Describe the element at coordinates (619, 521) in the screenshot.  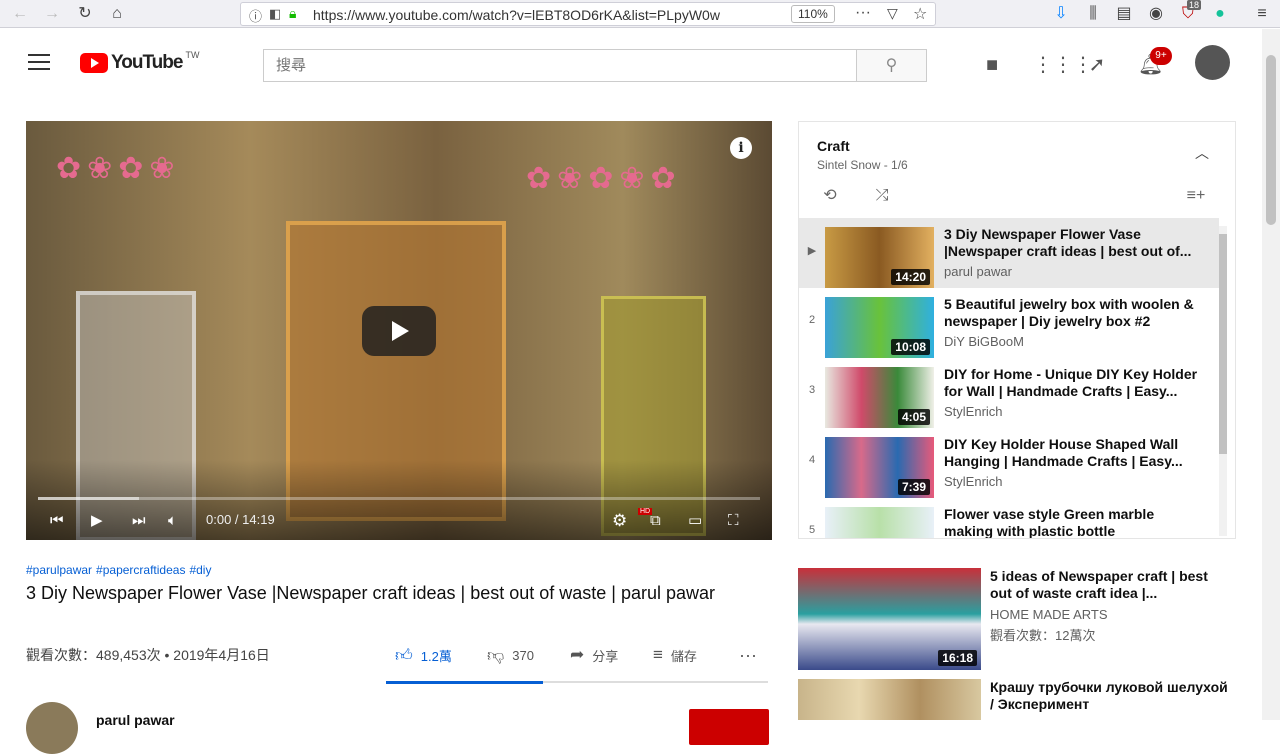
I see `settings-gear-icon: ⚙` at that location.